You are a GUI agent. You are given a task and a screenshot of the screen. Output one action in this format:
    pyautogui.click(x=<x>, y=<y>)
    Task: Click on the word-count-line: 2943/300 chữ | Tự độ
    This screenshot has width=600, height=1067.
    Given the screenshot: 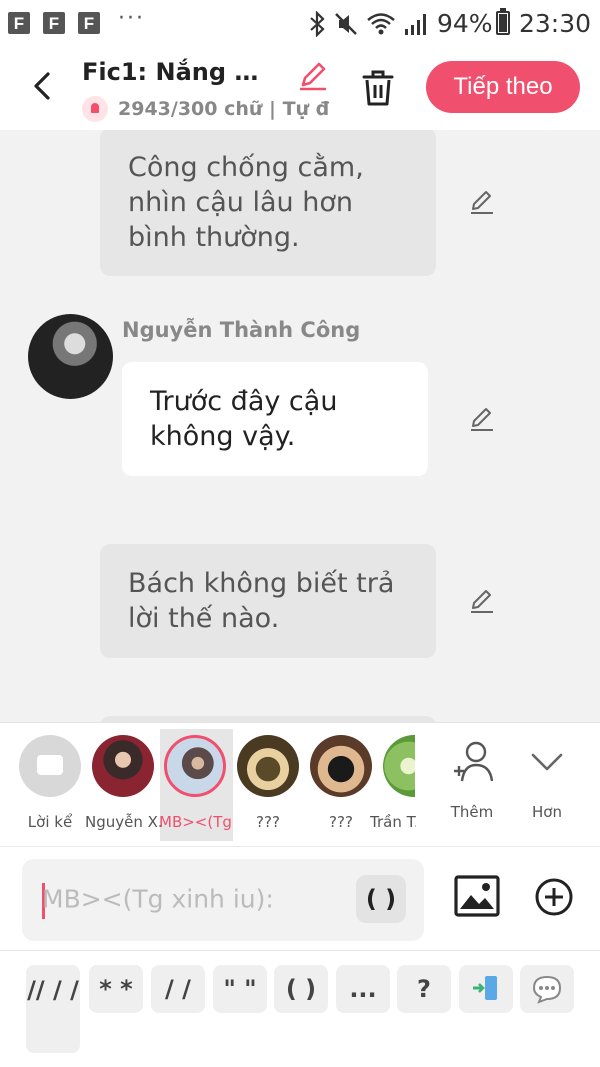 What is the action you would take?
    pyautogui.click(x=206, y=109)
    